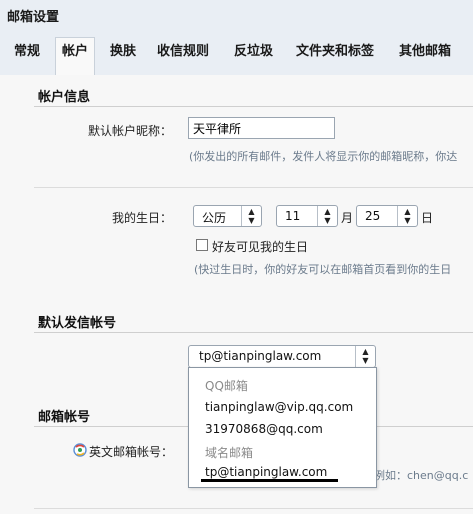 The height and width of the screenshot is (514, 473). I want to click on settings-header: 邮箱设置, so click(236, 14).